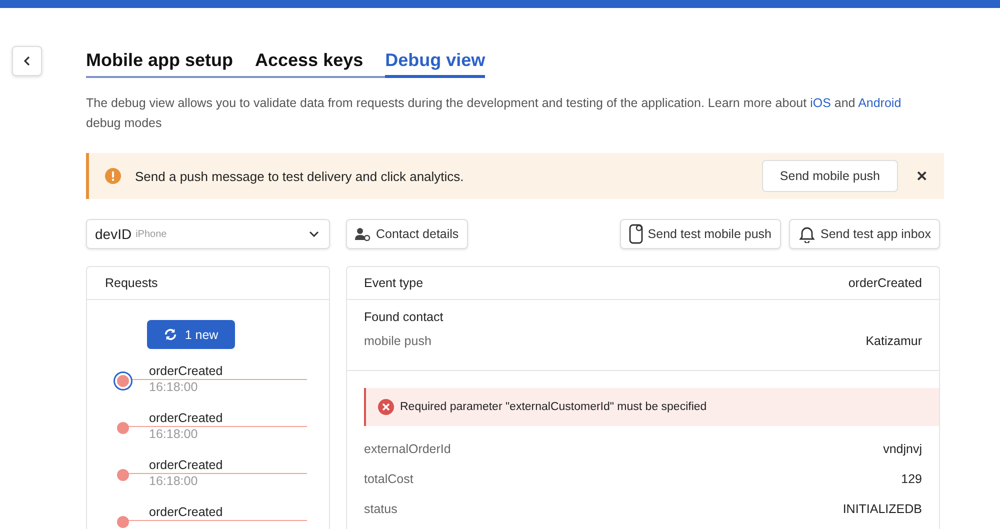 The height and width of the screenshot is (529, 1000). Describe the element at coordinates (113, 176) in the screenshot. I see `warning-icon` at that location.